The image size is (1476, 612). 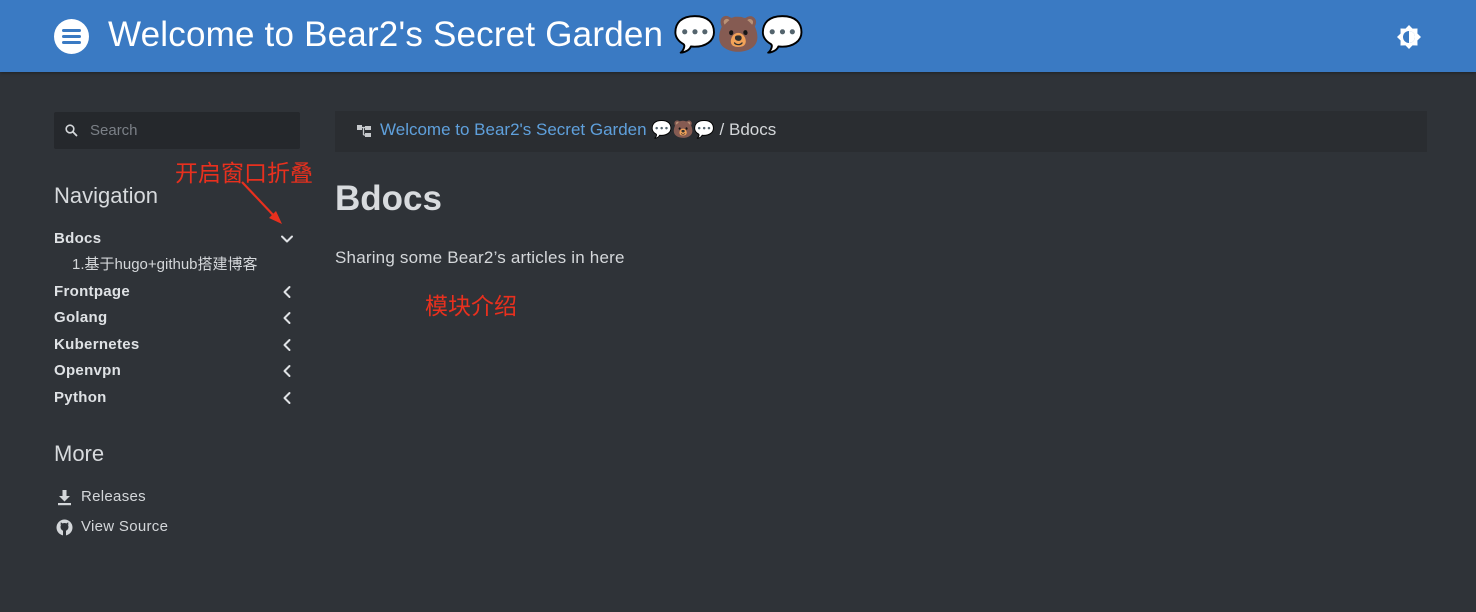 What do you see at coordinates (113, 496) in the screenshot?
I see `releases-label: Releases` at bounding box center [113, 496].